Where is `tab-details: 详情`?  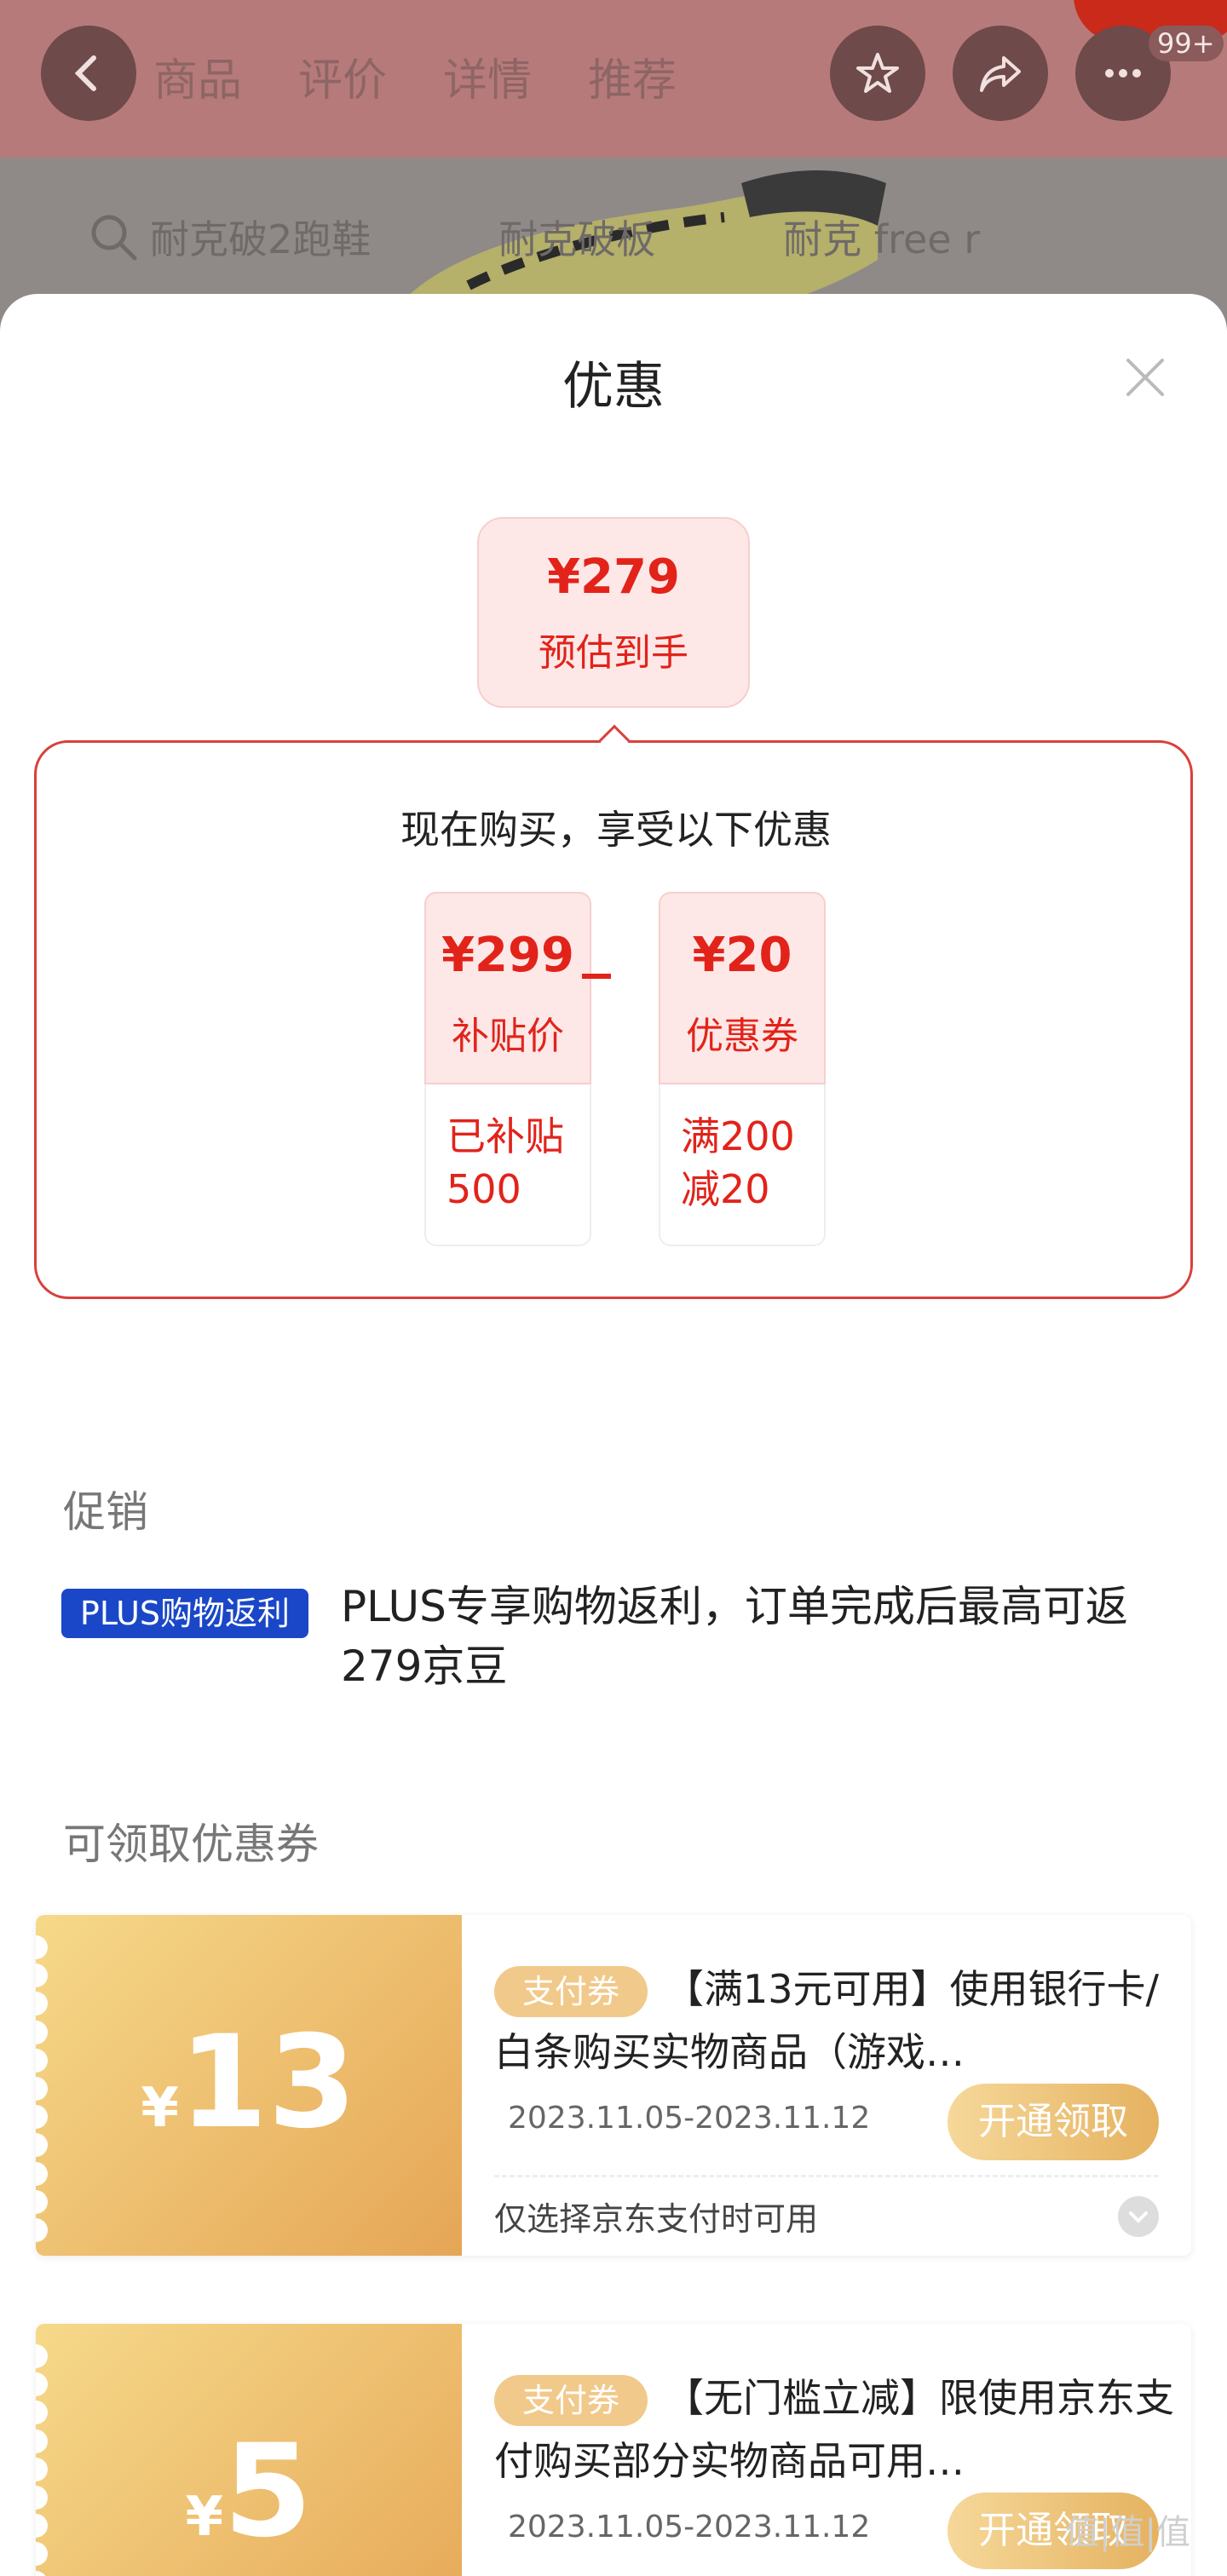
tab-details: 详情 is located at coordinates (487, 76).